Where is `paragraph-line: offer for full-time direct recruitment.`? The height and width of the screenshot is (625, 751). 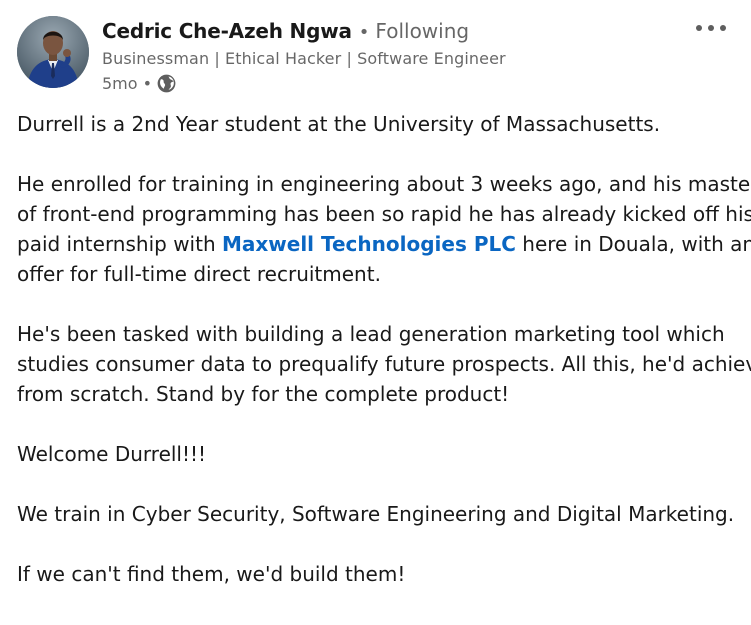
paragraph-line: offer for full-time direct recruitment. is located at coordinates (199, 274).